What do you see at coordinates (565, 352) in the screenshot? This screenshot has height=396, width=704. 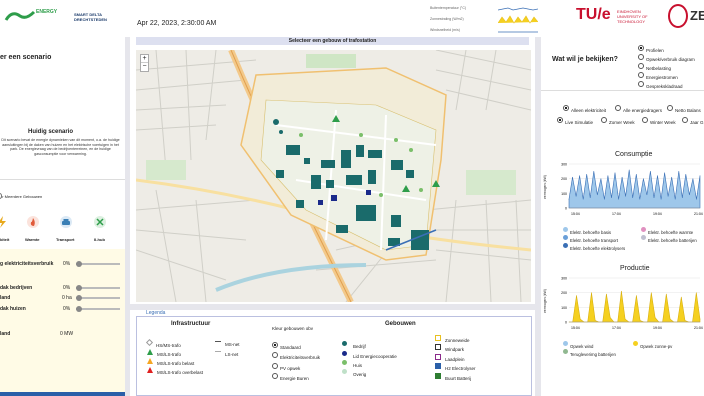 I see `prod-batterij-dot-icon` at bounding box center [565, 352].